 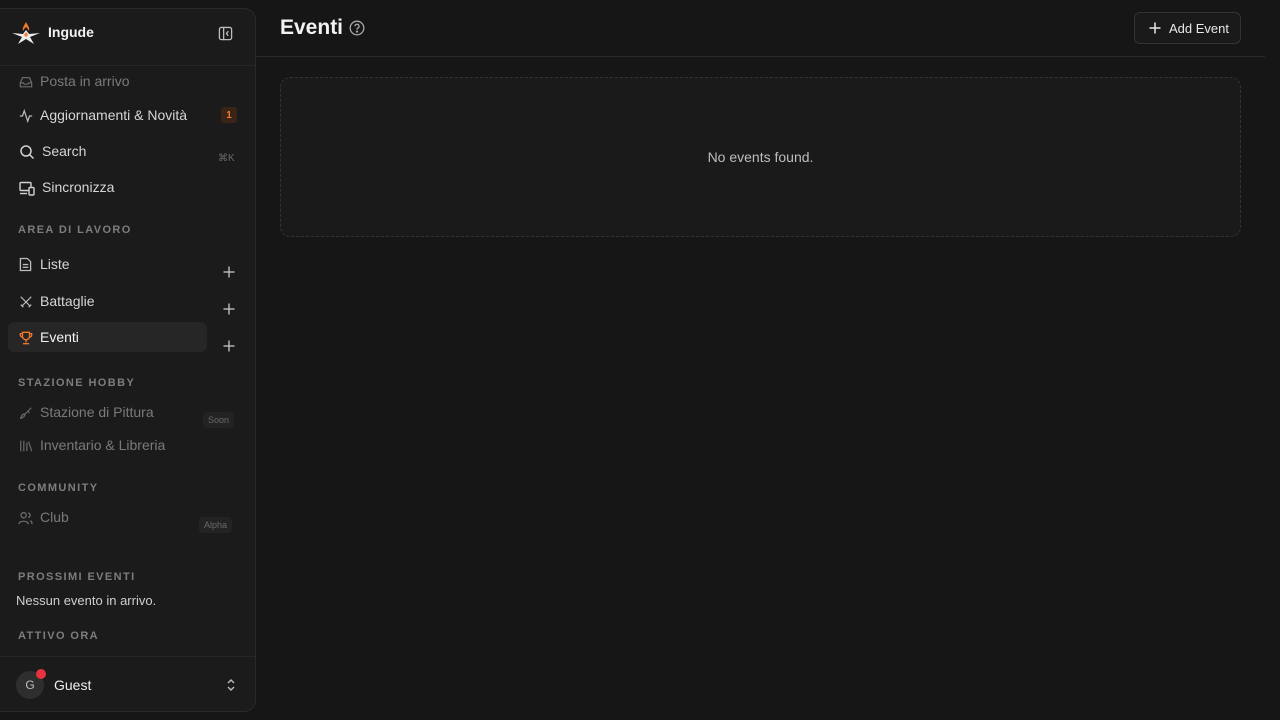 I want to click on community-section-title: COMMUNITY, so click(x=58, y=488).